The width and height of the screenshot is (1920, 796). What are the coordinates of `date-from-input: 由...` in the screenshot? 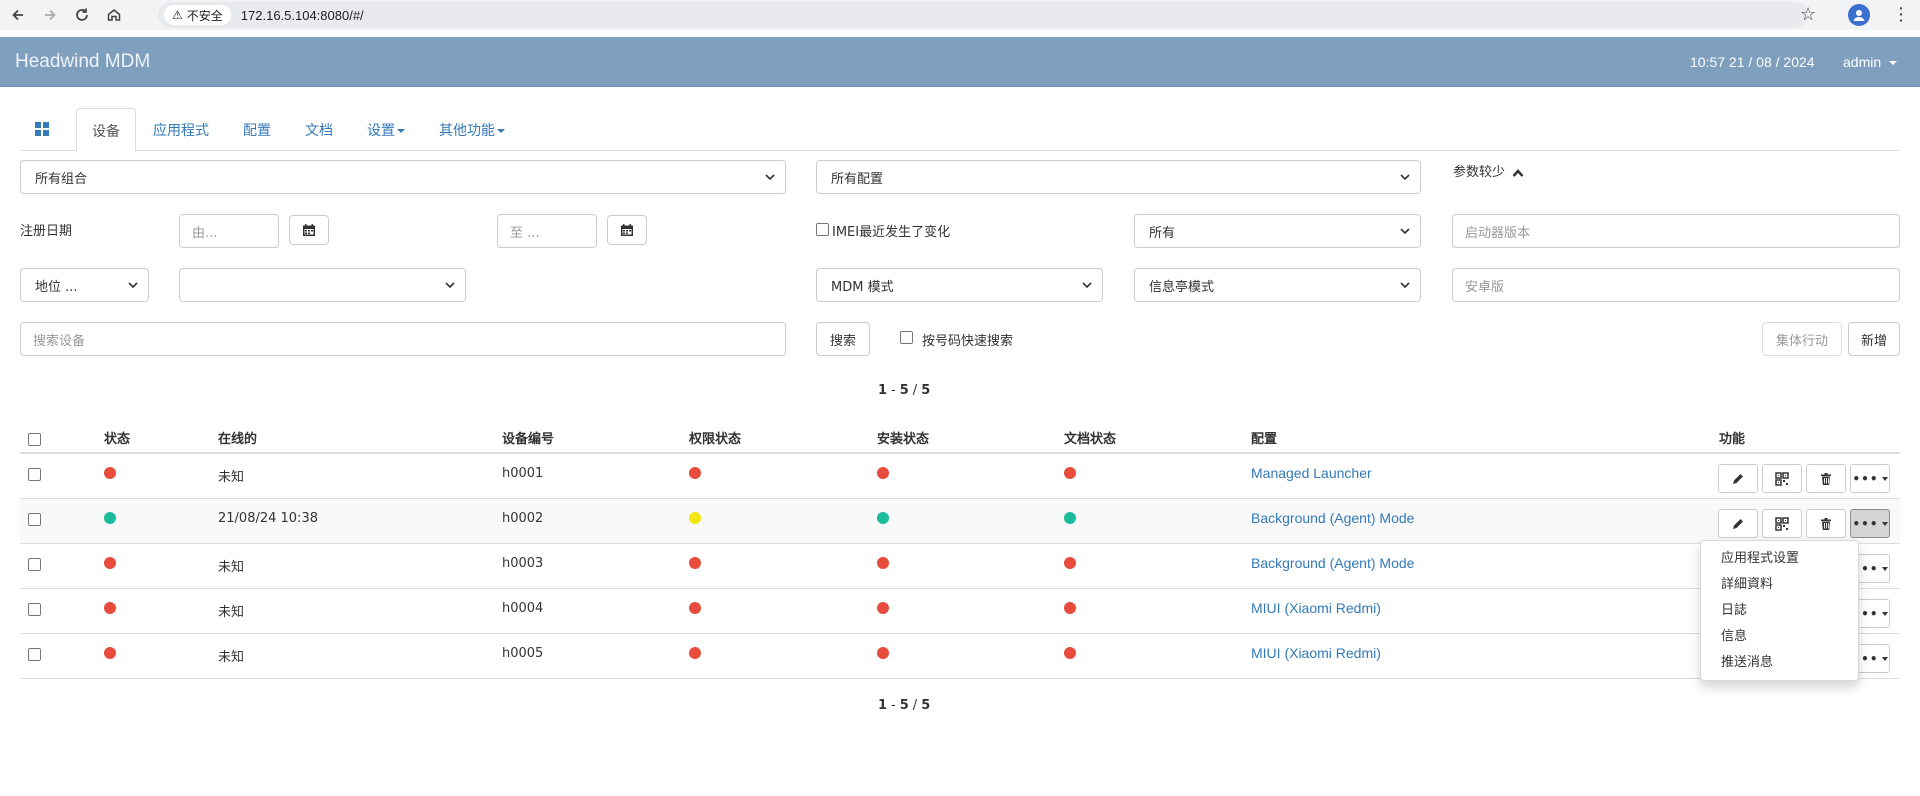 It's located at (229, 231).